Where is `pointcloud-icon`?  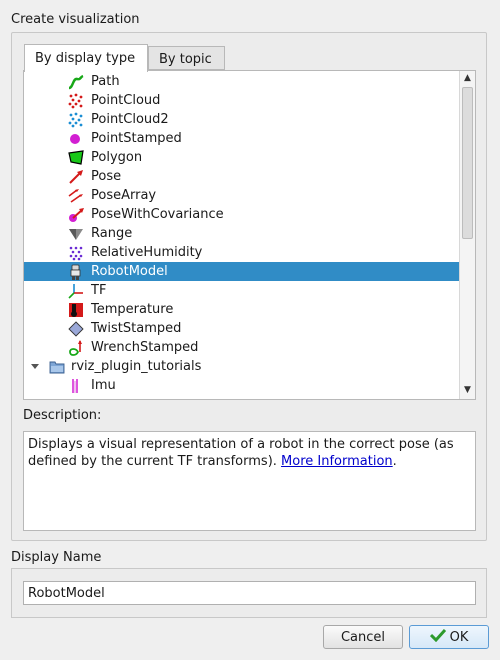 pointcloud-icon is located at coordinates (76, 101).